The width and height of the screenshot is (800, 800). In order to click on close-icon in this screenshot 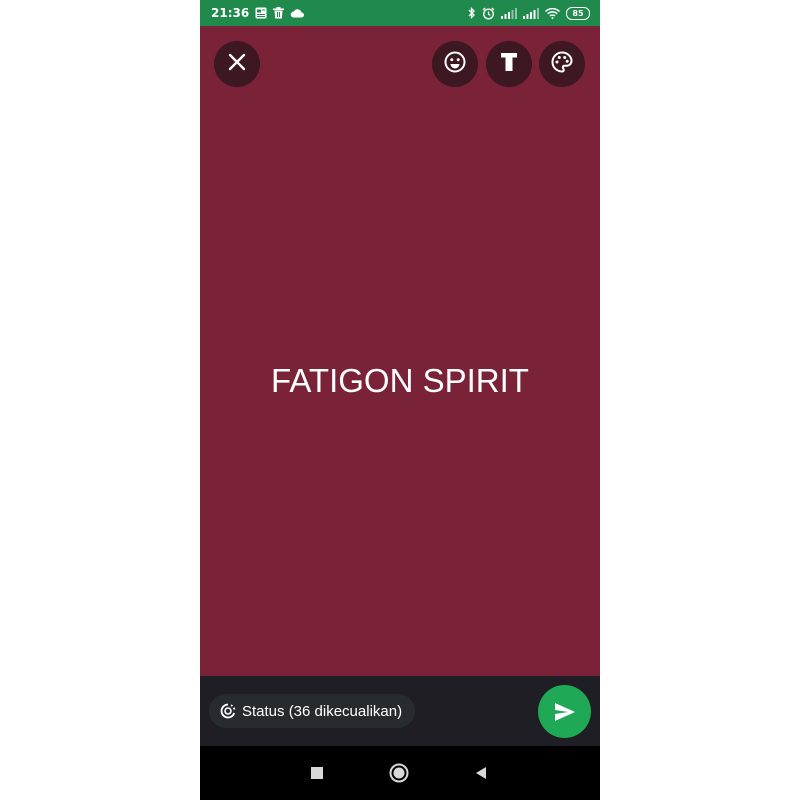, I will do `click(237, 64)`.